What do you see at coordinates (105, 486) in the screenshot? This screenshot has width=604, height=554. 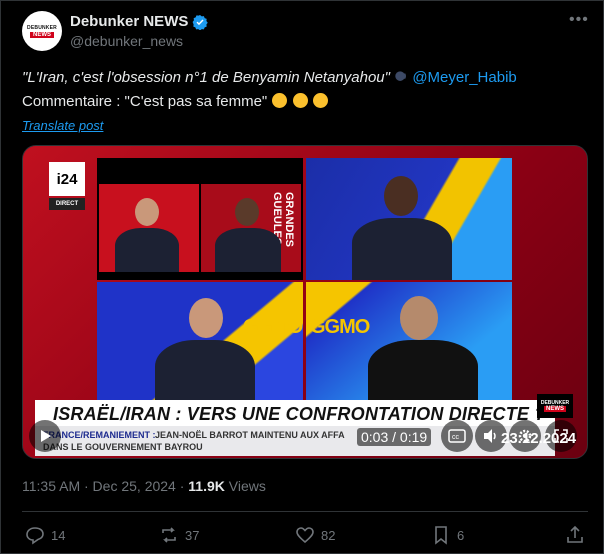 I see `post-timestamp: 11:35 AM · Dec 25, 2024 ·` at bounding box center [105, 486].